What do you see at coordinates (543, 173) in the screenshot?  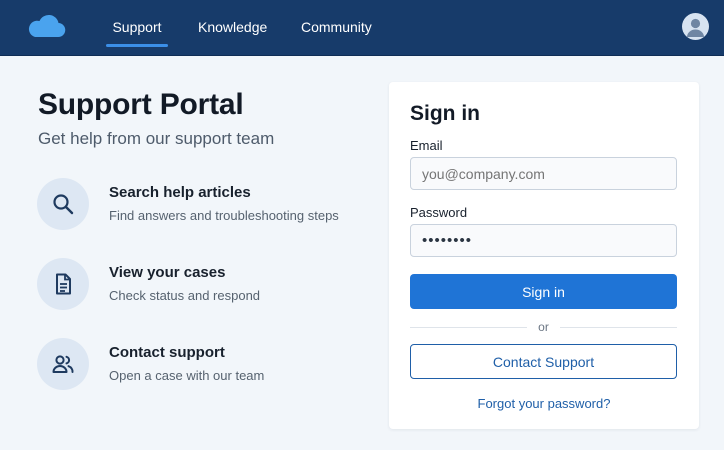 I see `email-field` at bounding box center [543, 173].